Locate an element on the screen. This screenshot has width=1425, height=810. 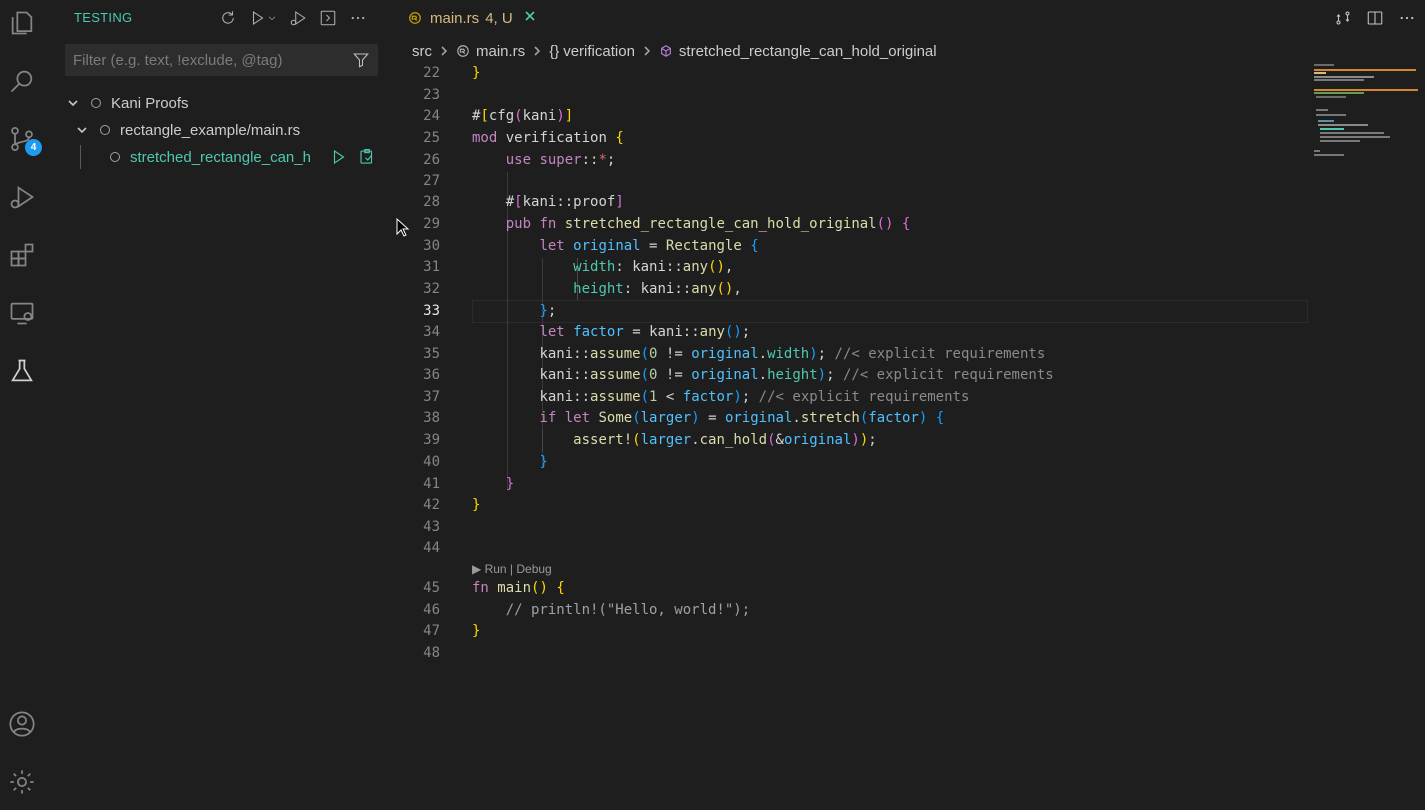
tree-item-test-case: stretched_rectangle_can_h is located at coordinates (219, 157).